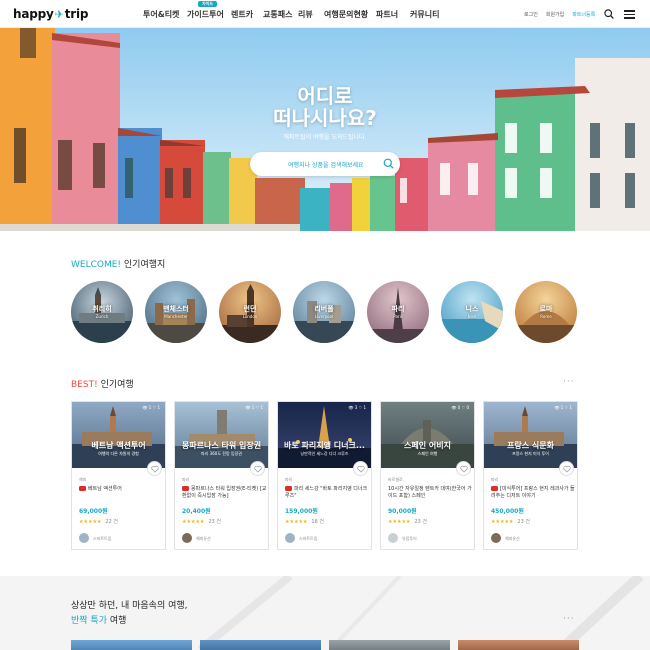  I want to click on card-image-subtitle: 낭만적인 세느강 디너 크루즈, so click(324, 453).